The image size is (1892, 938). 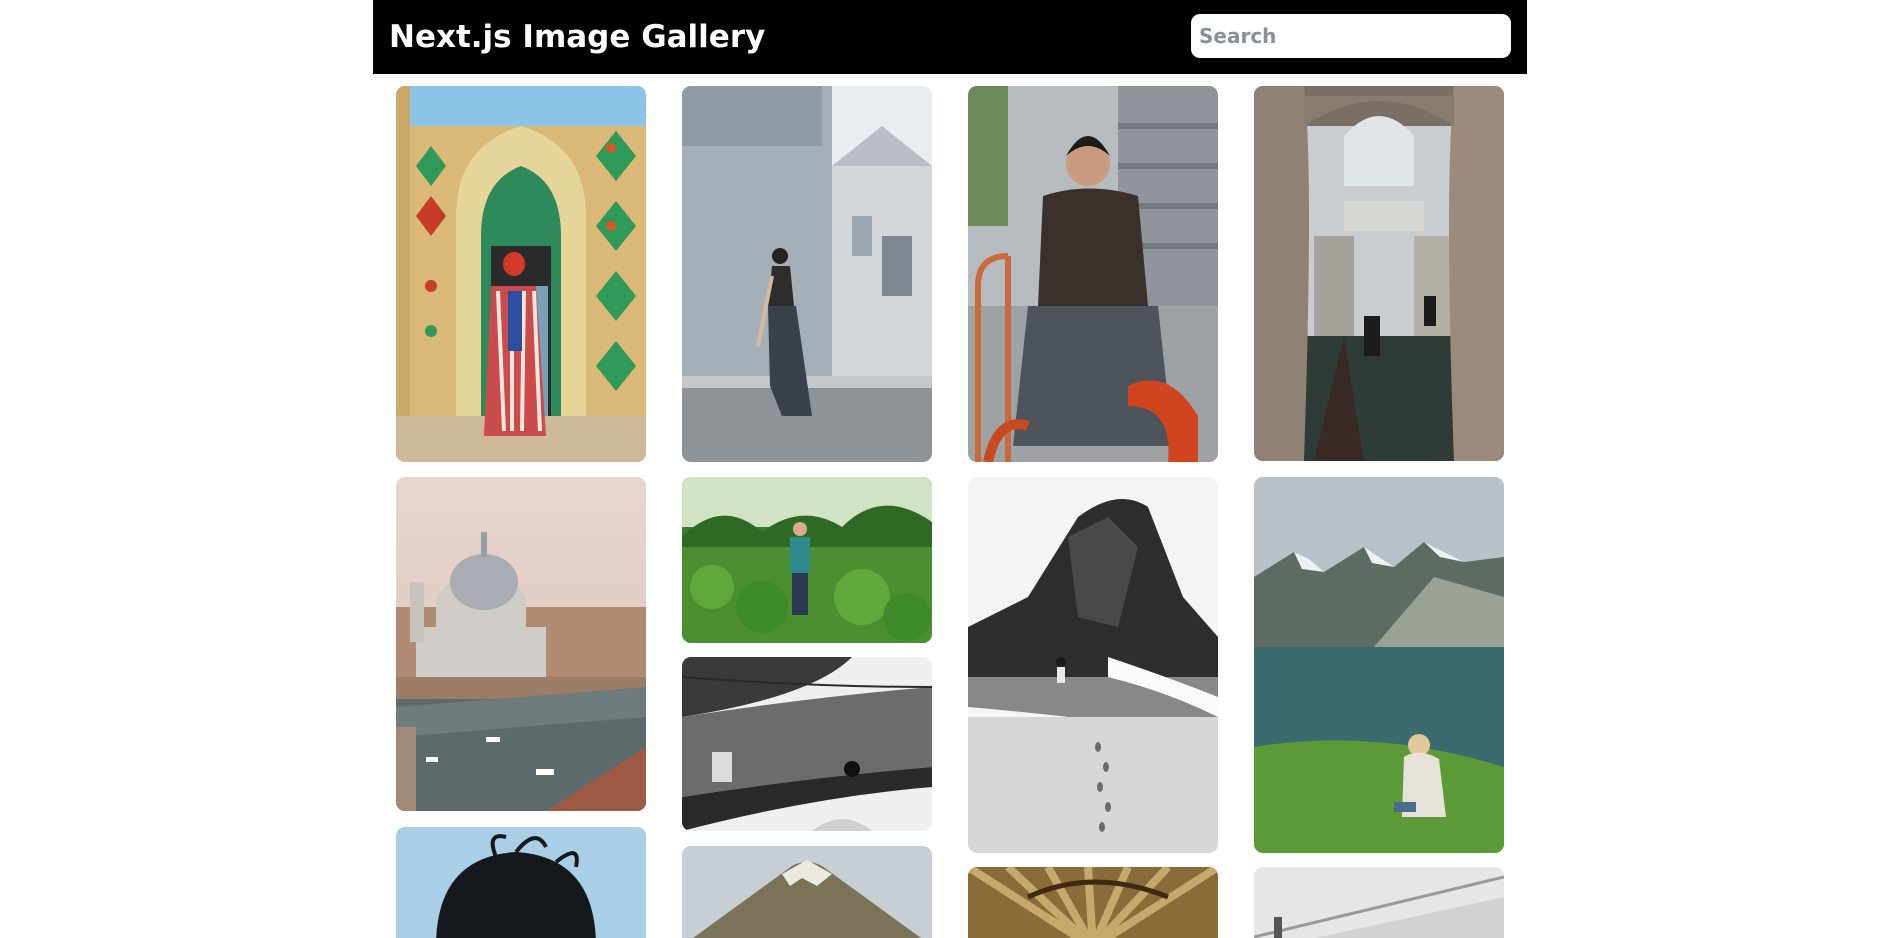 I want to click on header-bar: Next.js Image Gallery, so click(x=950, y=37).